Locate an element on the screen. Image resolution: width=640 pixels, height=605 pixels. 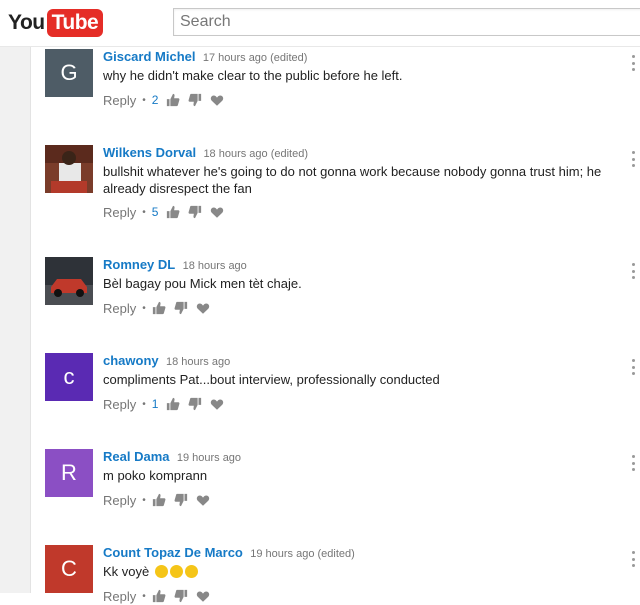
author-name: Wilkens Dorval is located at coordinates (149, 152).